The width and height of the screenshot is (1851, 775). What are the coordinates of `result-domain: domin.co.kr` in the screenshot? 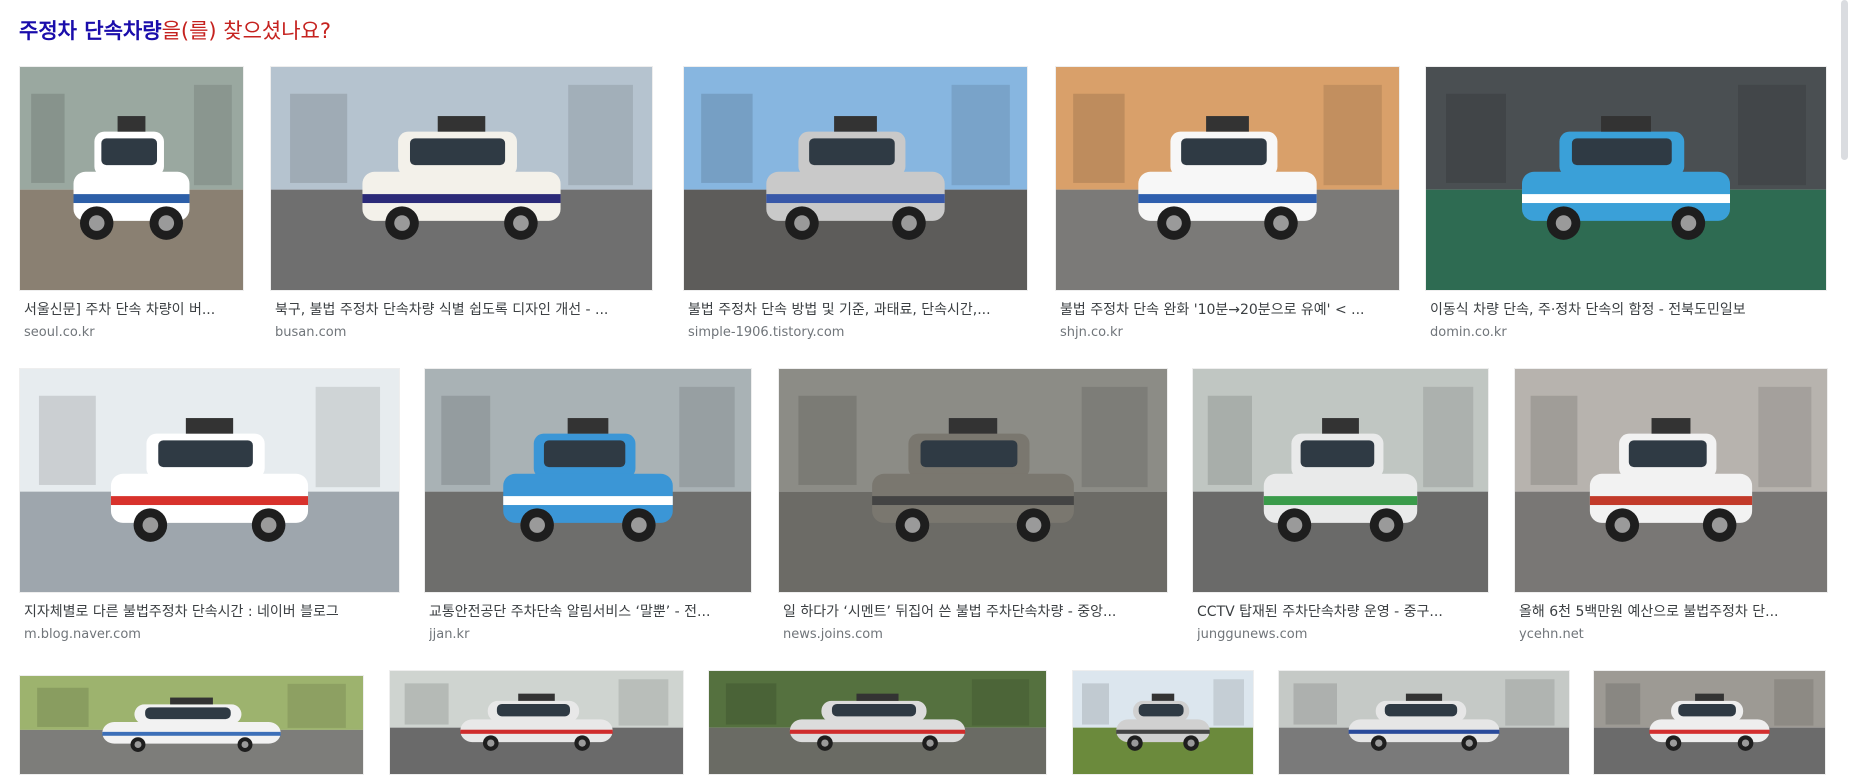 It's located at (1625, 333).